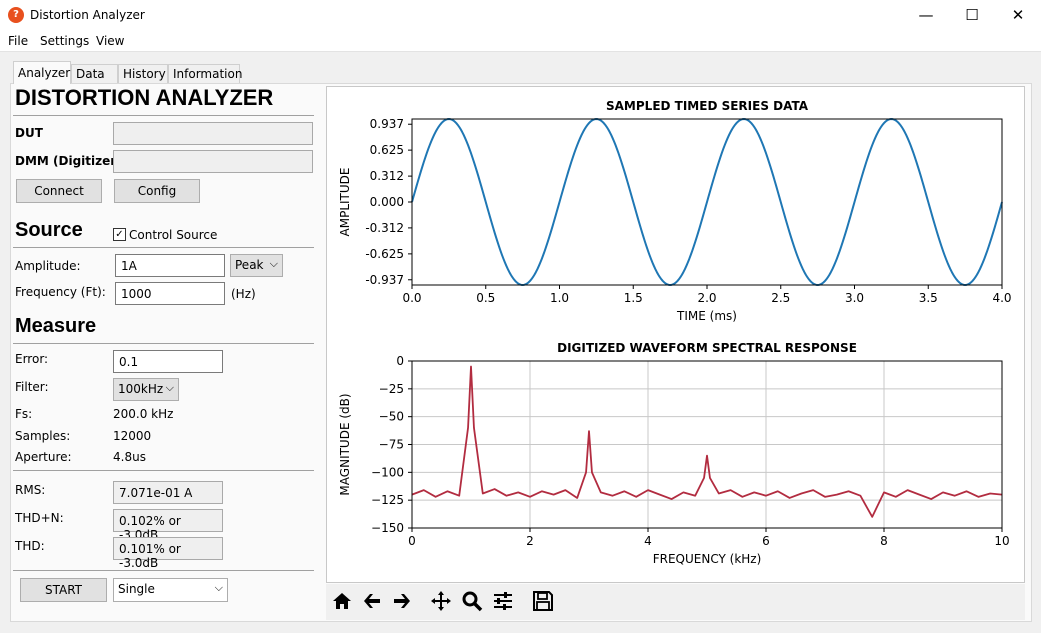 The image size is (1041, 633). I want to click on rms-label: RMS:, so click(30, 490).